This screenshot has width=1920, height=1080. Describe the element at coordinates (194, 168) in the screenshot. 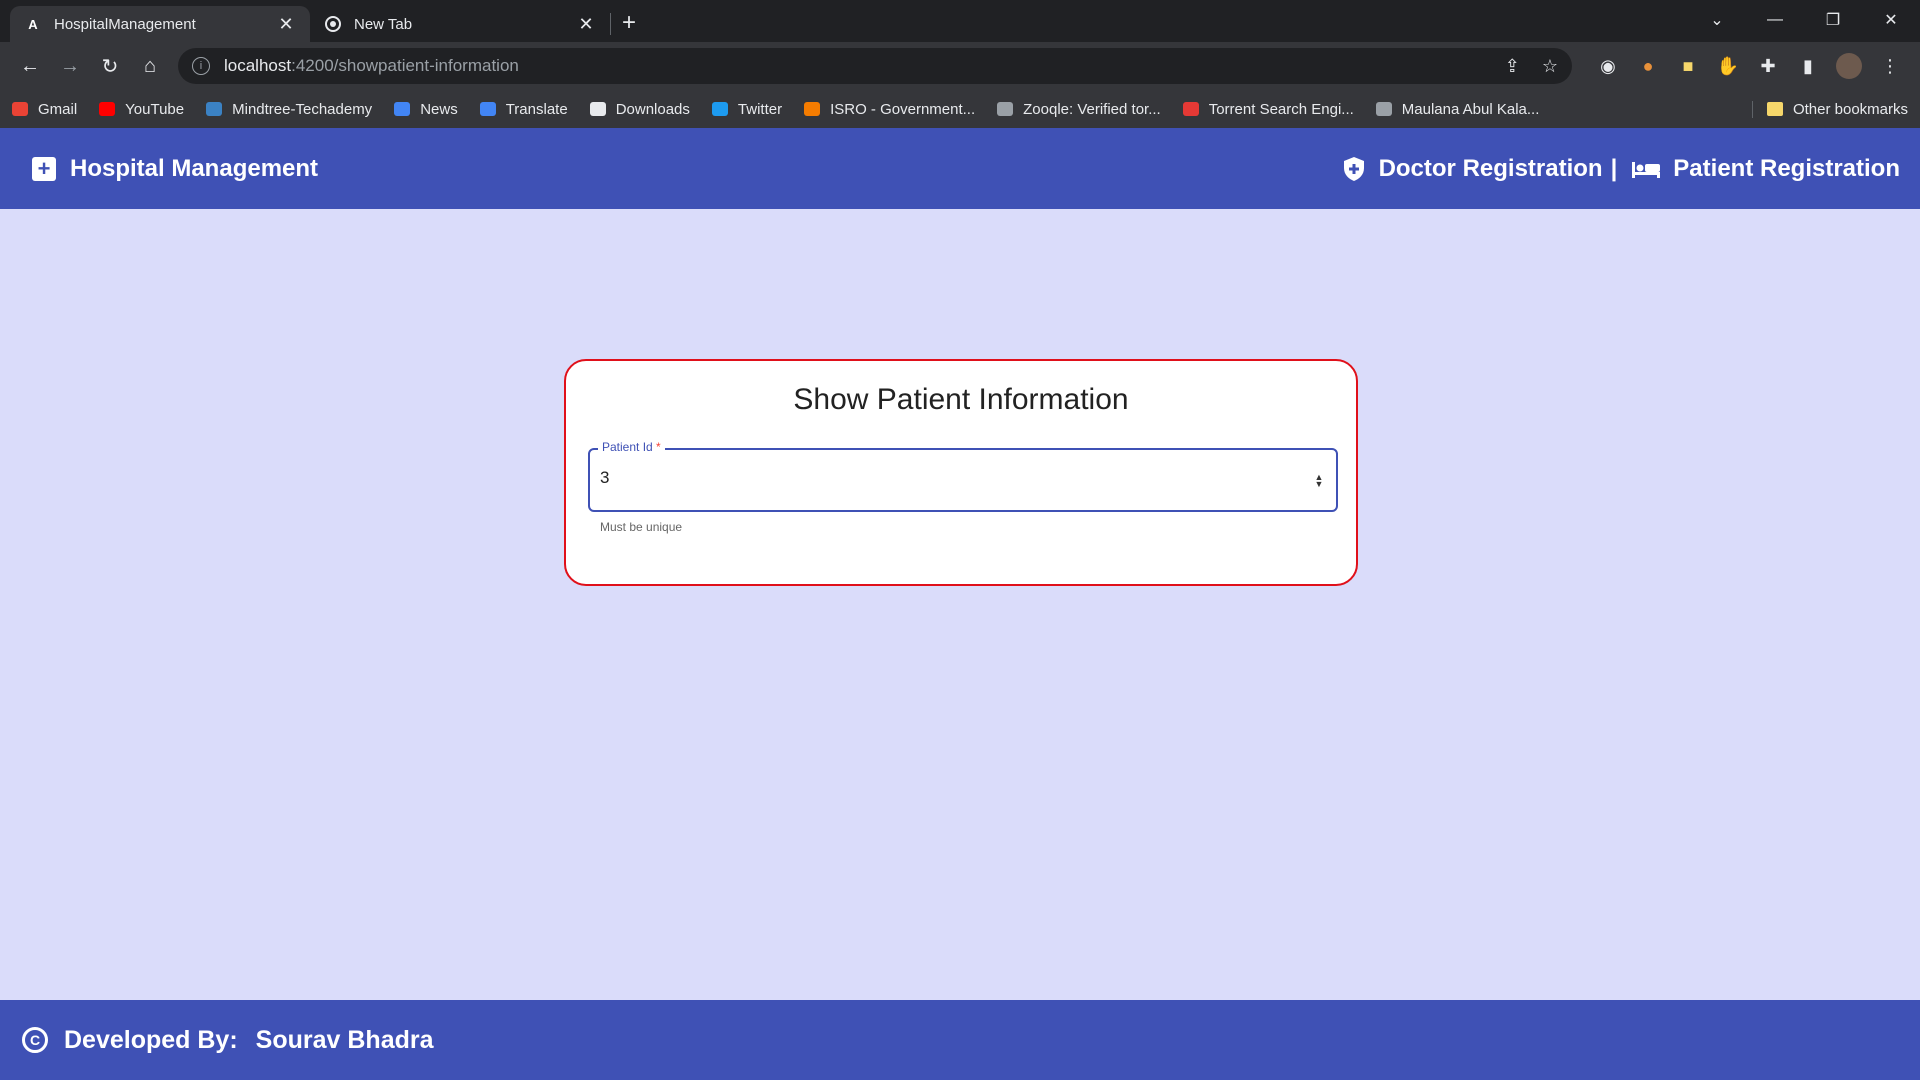

I see `brand-title: Hospital Management` at that location.